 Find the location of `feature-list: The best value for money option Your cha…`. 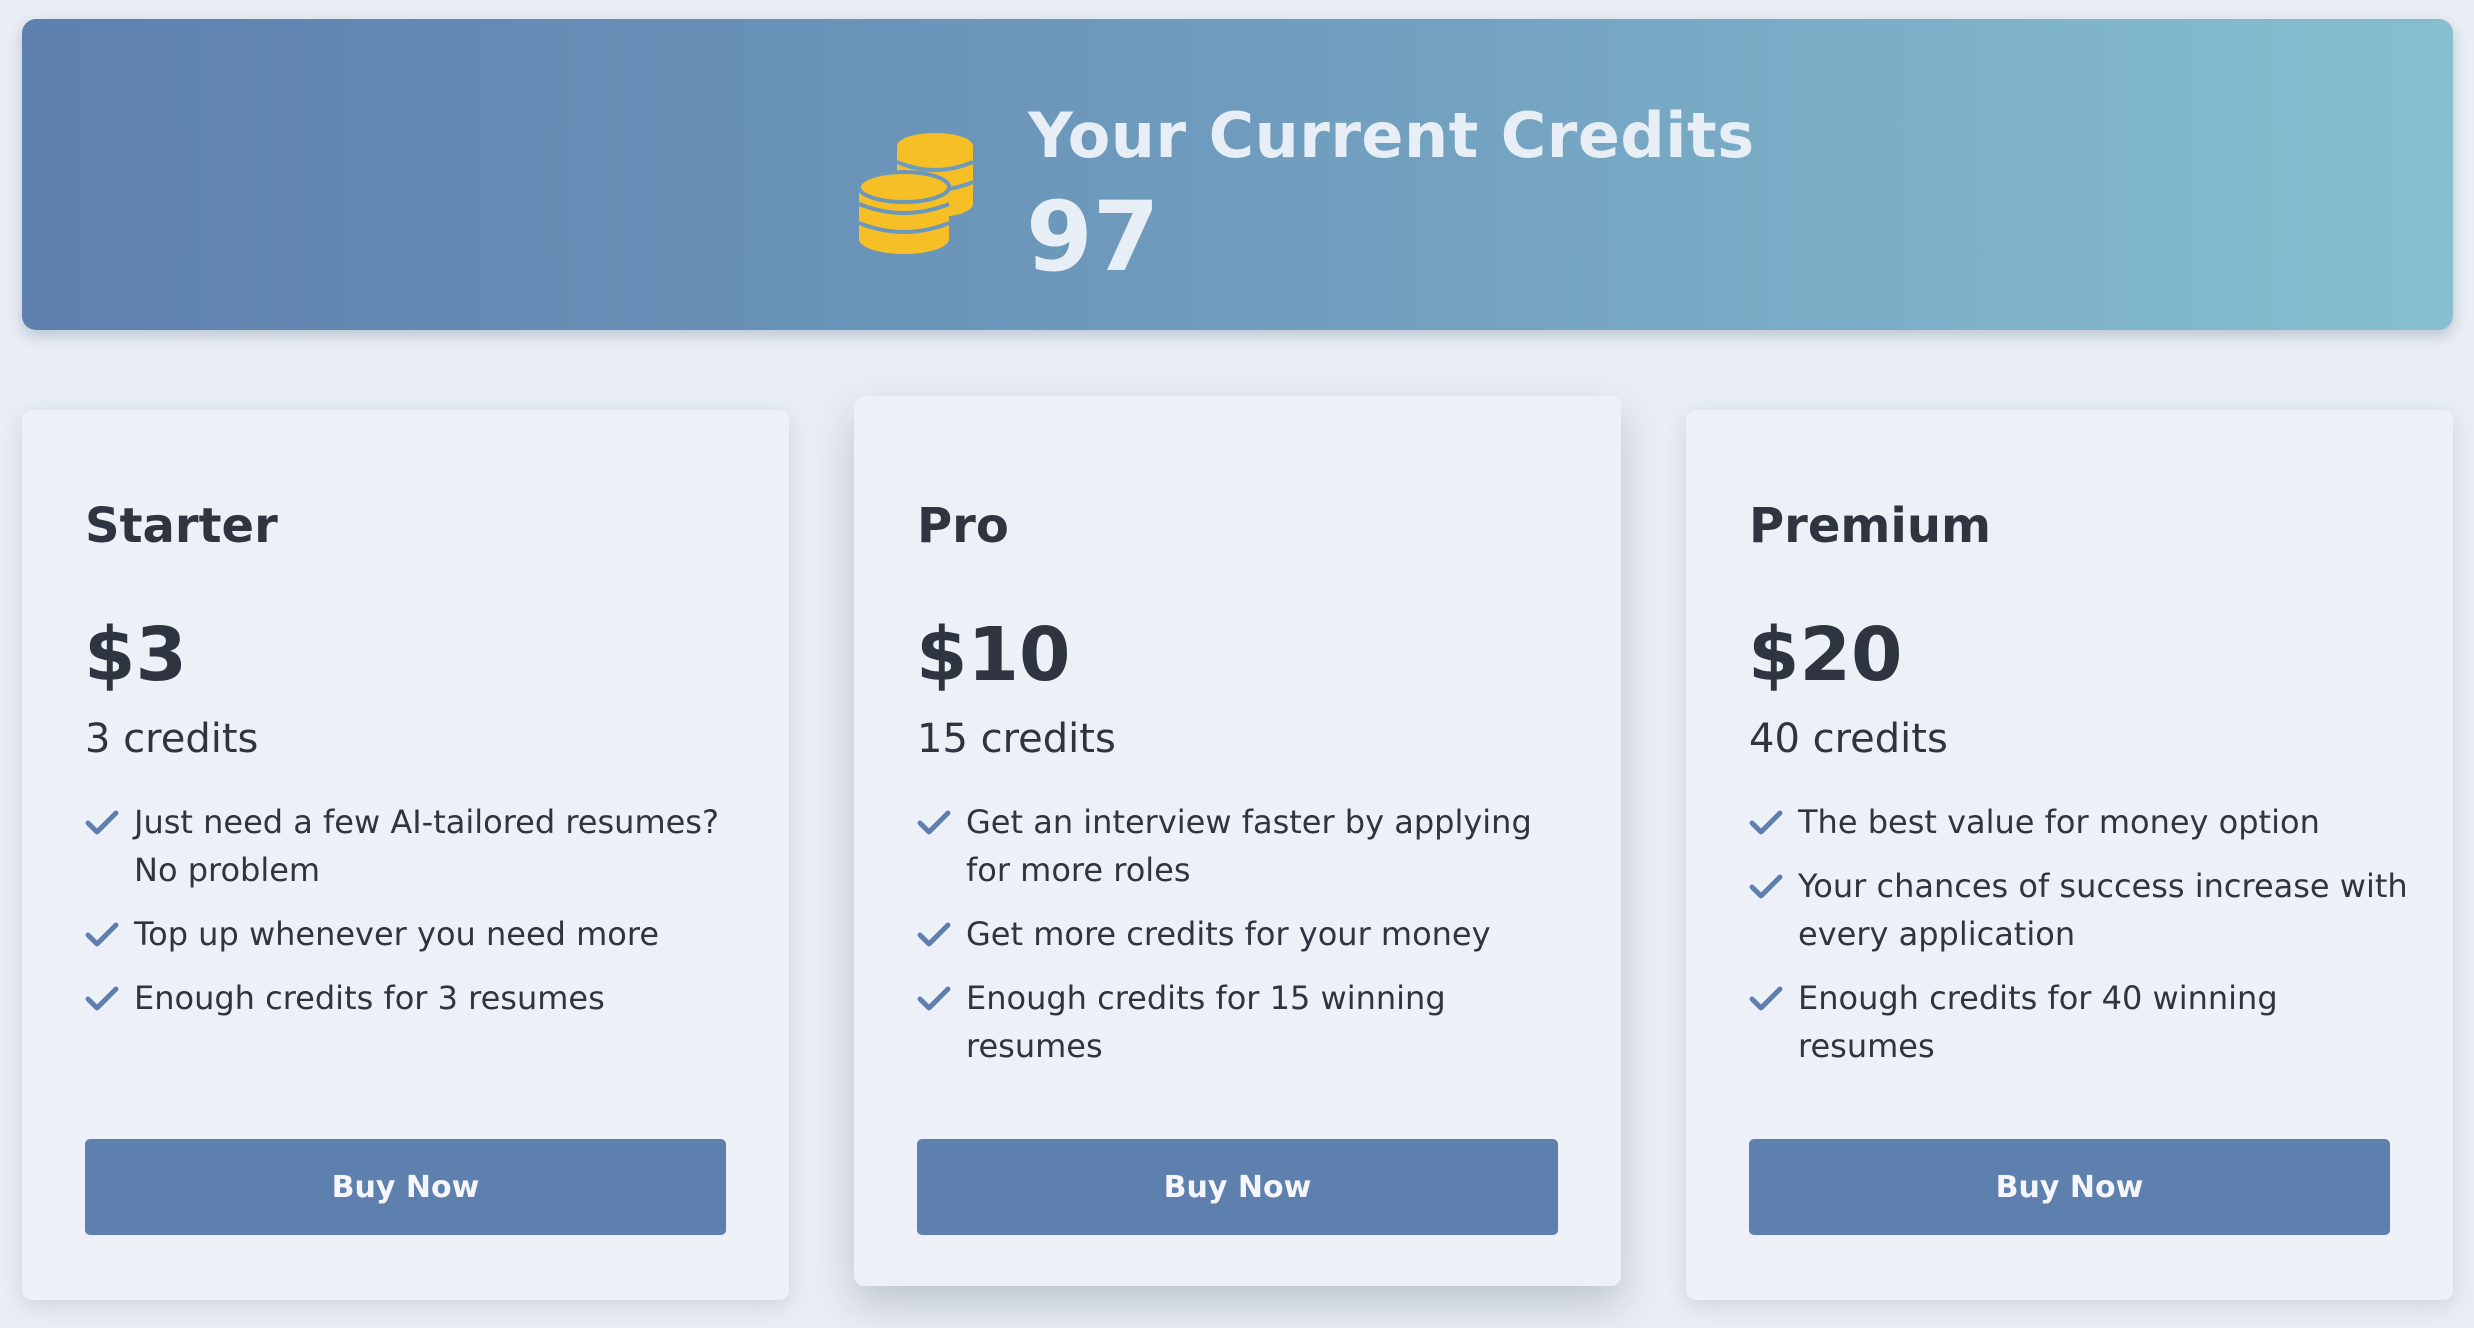

feature-list: The best value for money option Your cha… is located at coordinates (2079, 942).